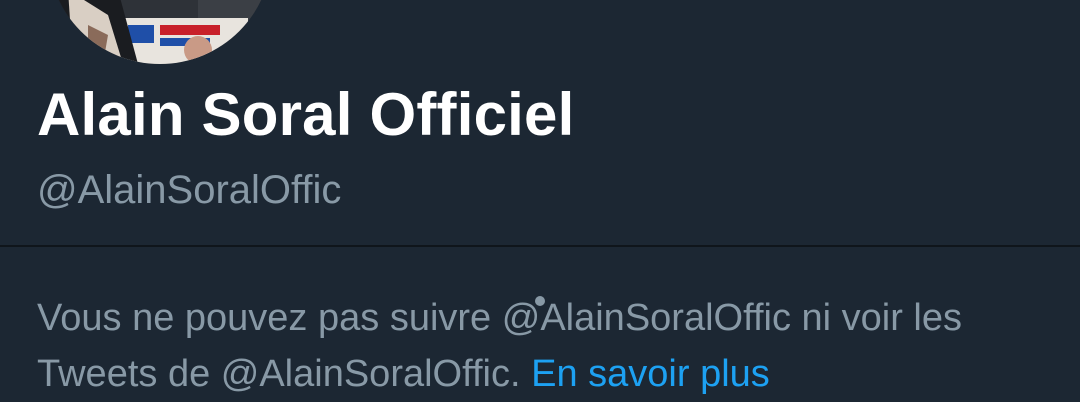  Describe the element at coordinates (306, 114) in the screenshot. I see `profile-name: Alain Soral Officiel` at that location.